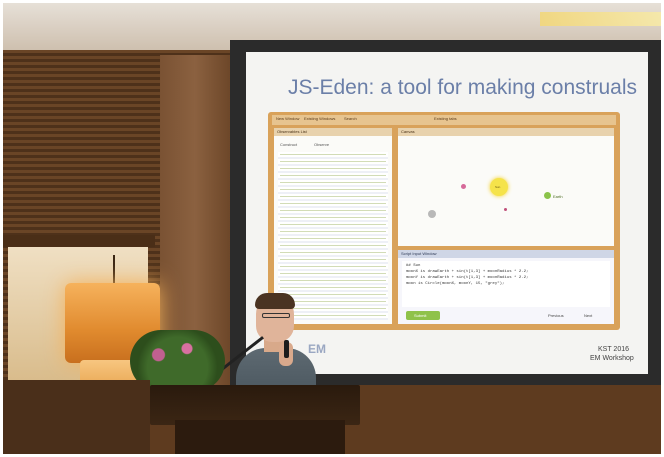  What do you see at coordinates (287, 118) in the screenshot?
I see `menu-new-window: New Window` at bounding box center [287, 118].